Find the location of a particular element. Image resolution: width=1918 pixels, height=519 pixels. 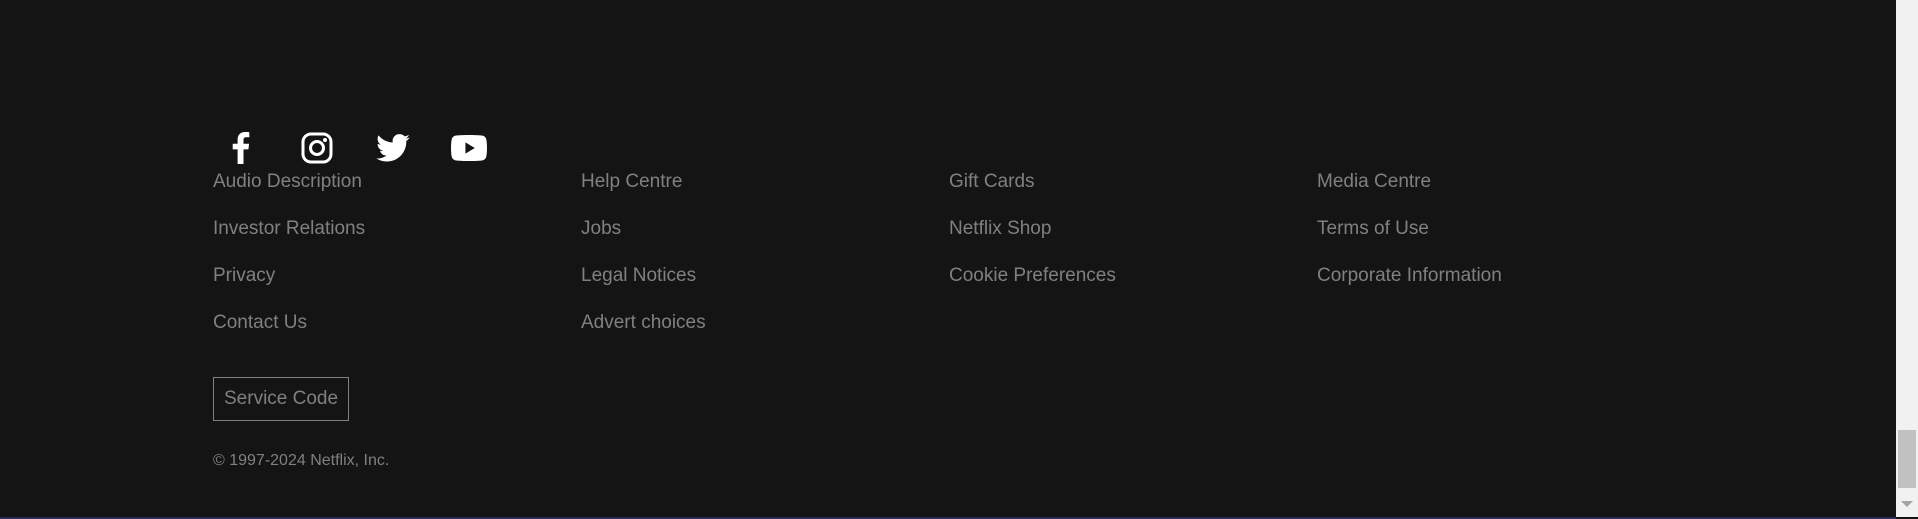

scrollbar-thumb is located at coordinates (1907, 459).